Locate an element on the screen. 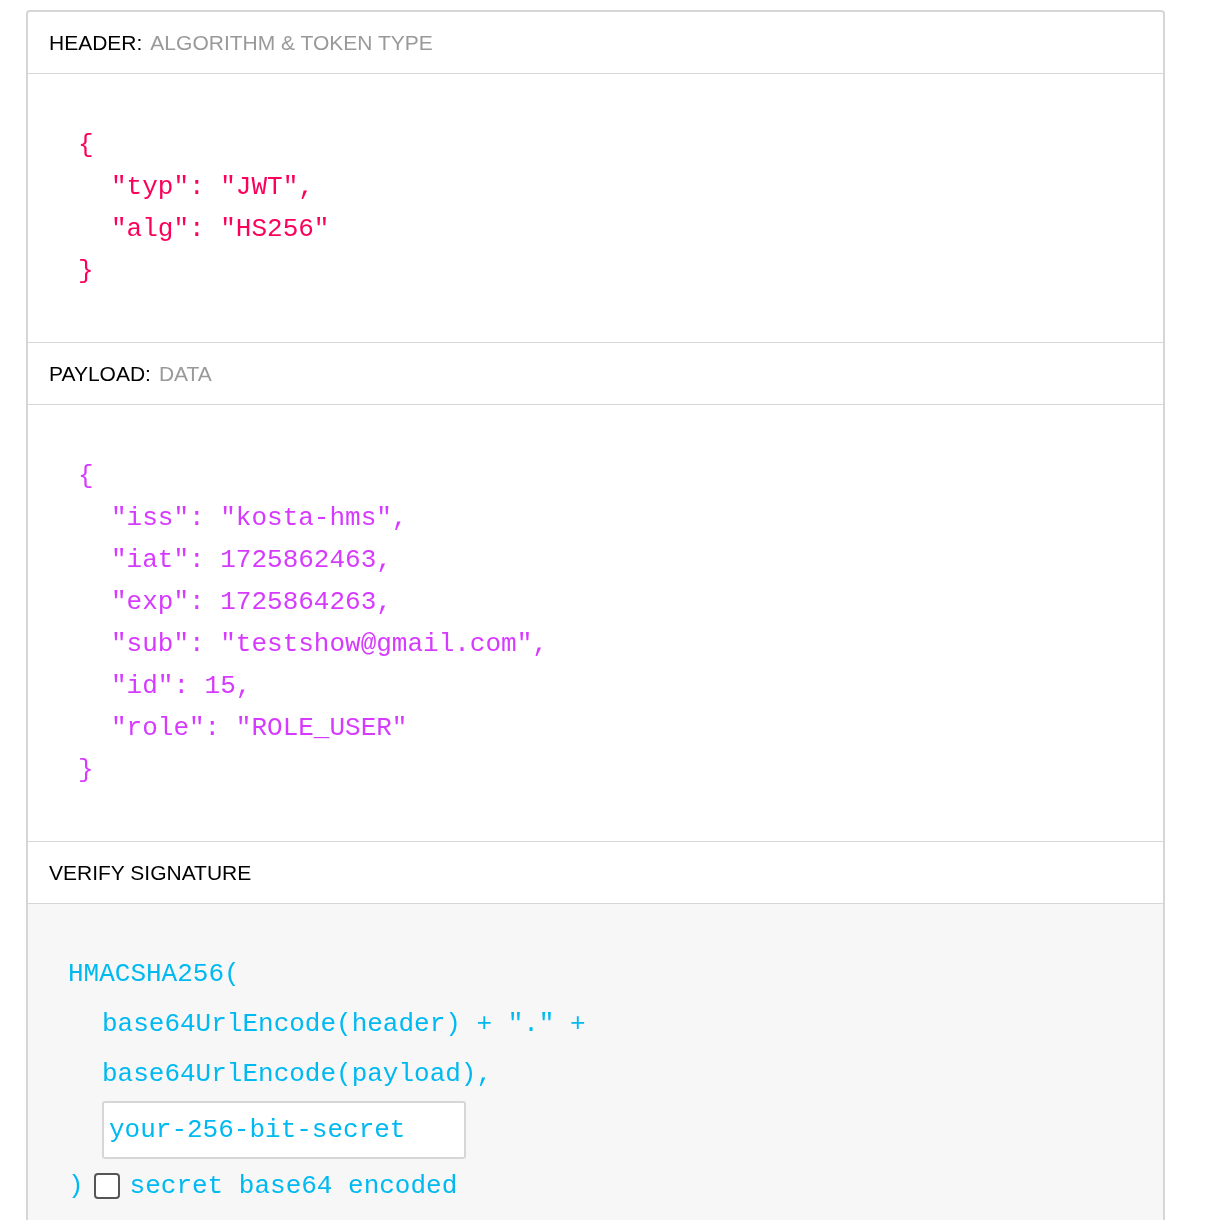 This screenshot has width=1226, height=1220. section-title: PAYLOAD: is located at coordinates (100, 373).